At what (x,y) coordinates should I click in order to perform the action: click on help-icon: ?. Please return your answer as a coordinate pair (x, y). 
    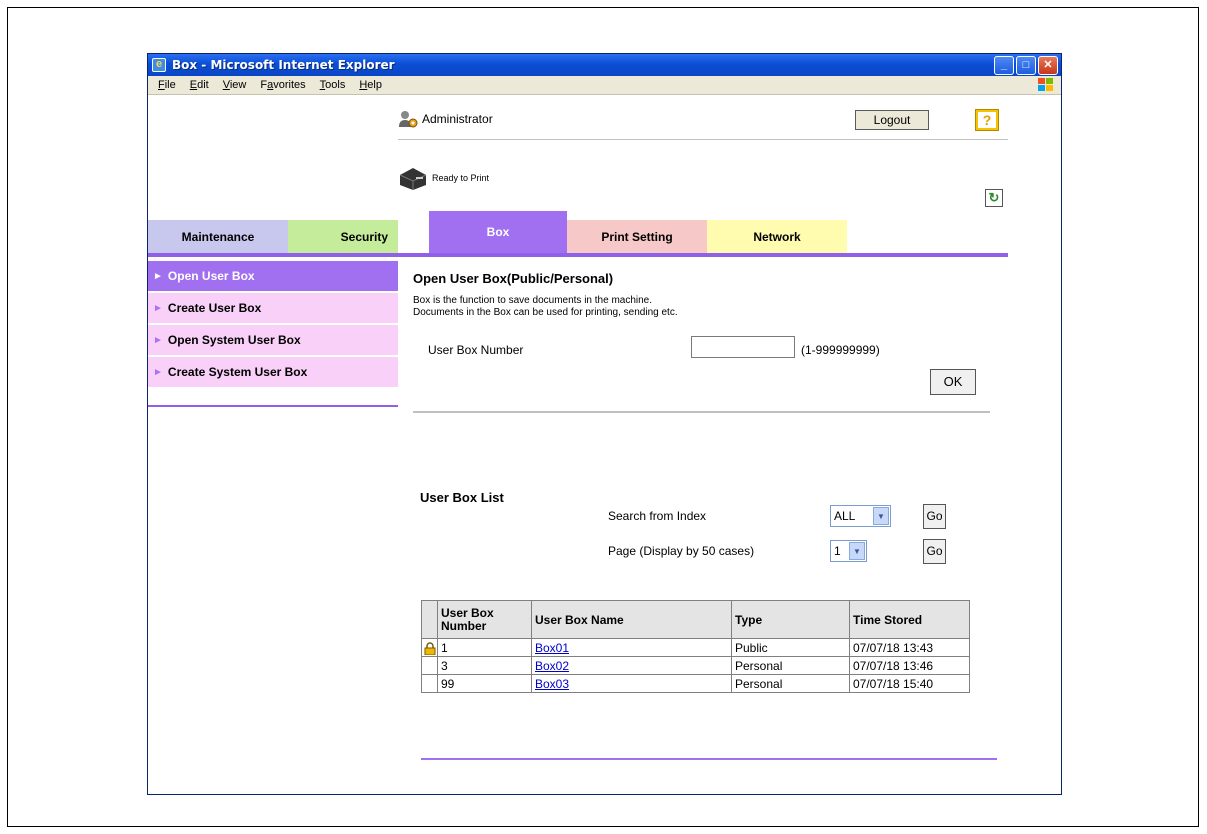
    Looking at the image, I should click on (987, 120).